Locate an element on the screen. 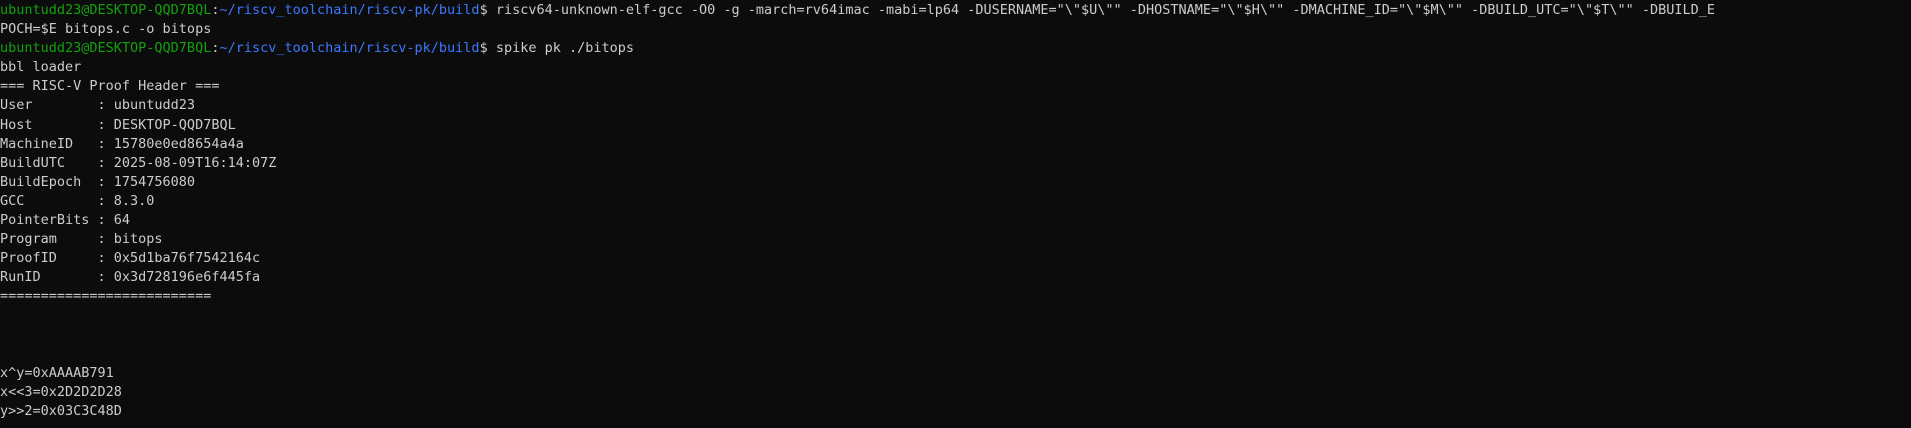  output-field-runid: RunID : 0x3d728196e6f445fa is located at coordinates (130, 277).